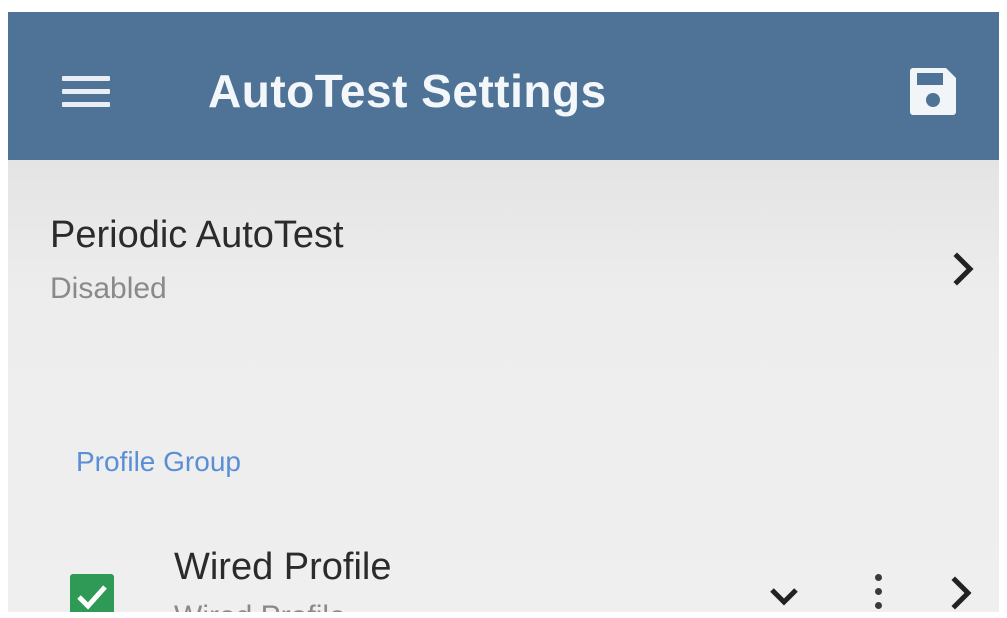 The height and width of the screenshot is (618, 1007). Describe the element at coordinates (407, 91) in the screenshot. I see `page-title: AutoTest Settings` at that location.